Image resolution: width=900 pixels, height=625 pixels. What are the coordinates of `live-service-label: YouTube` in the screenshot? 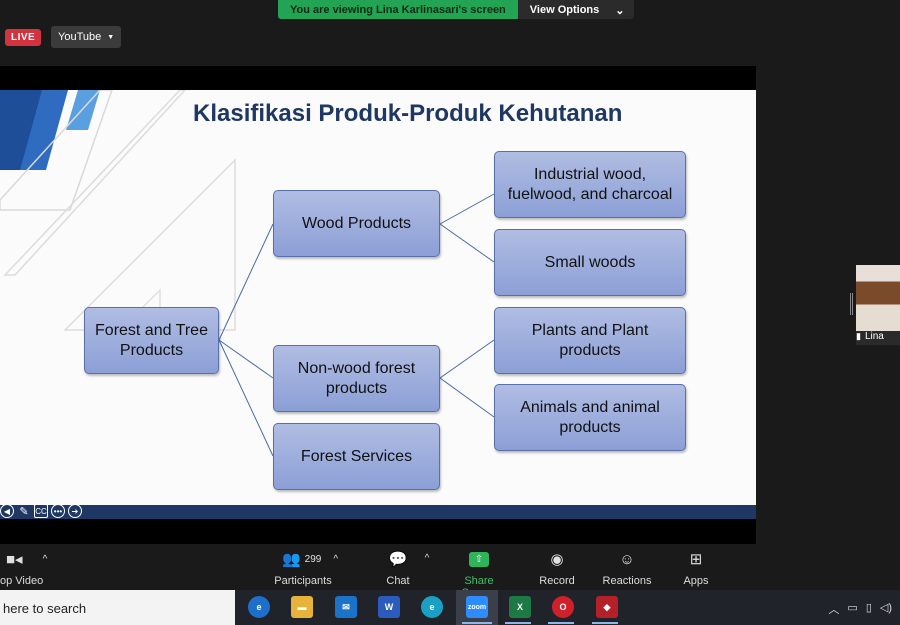 It's located at (80, 37).